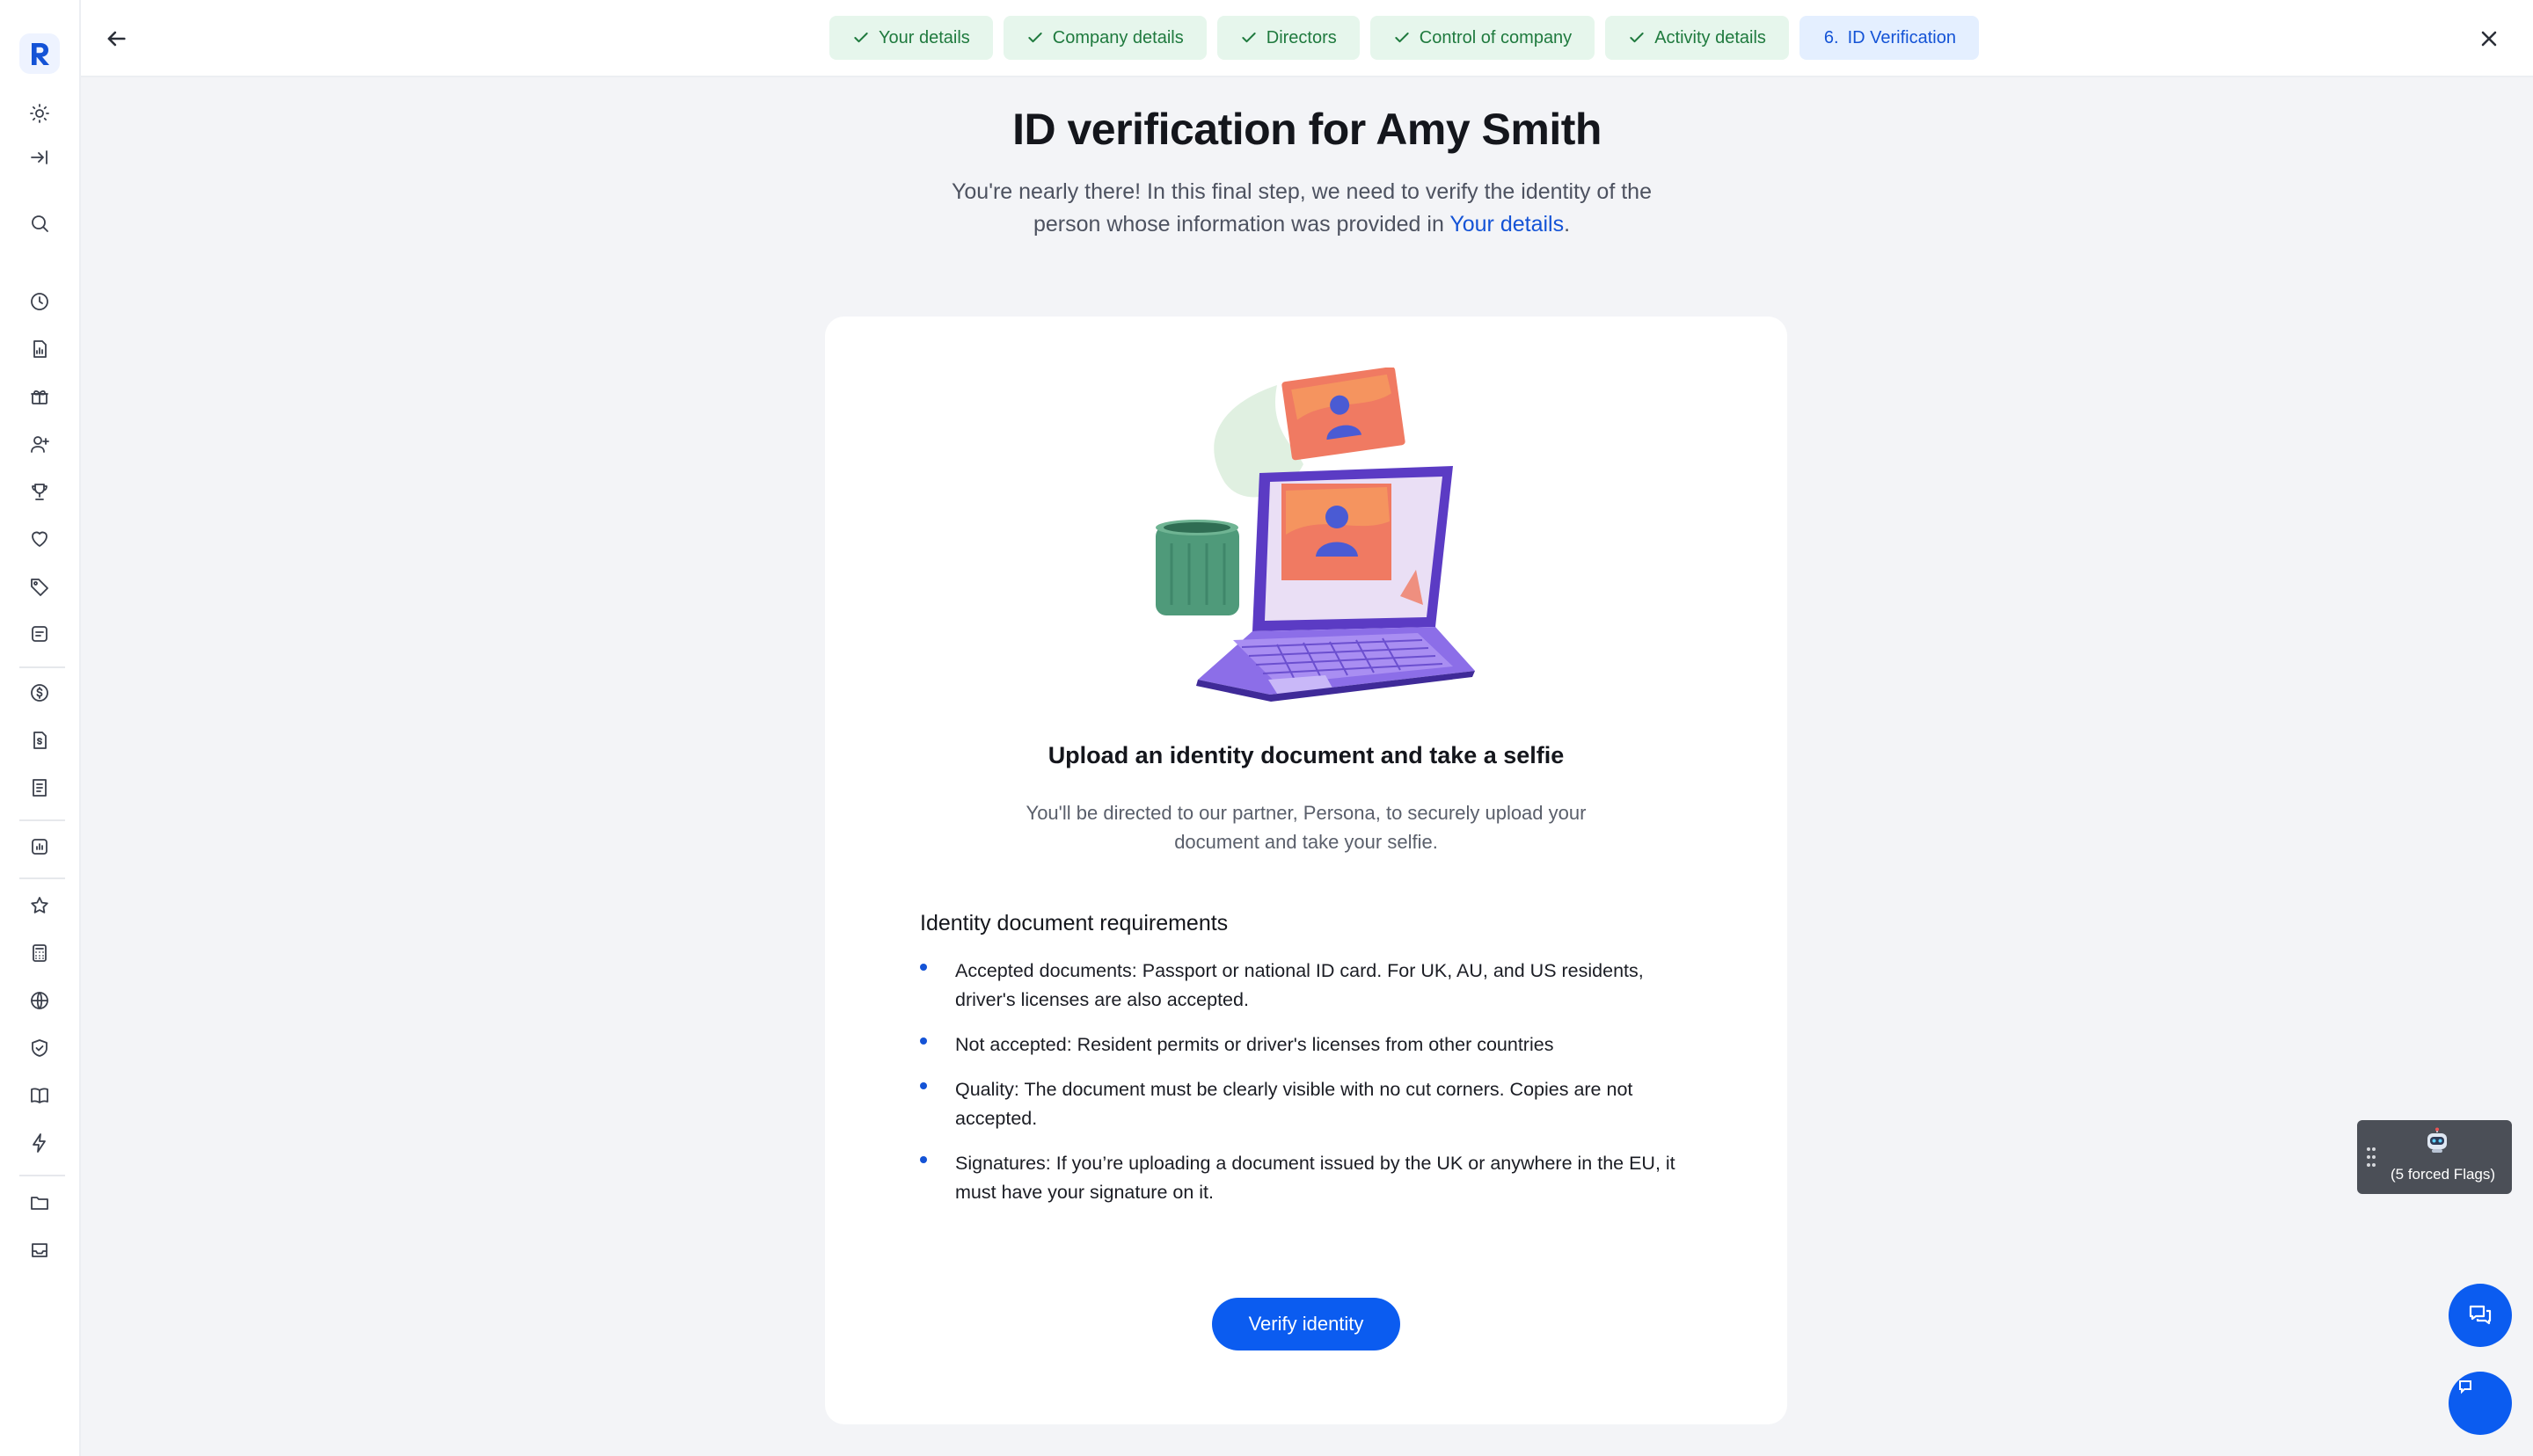 This screenshot has width=2533, height=1456. What do you see at coordinates (39, 740) in the screenshot?
I see `file-dollar-icon` at bounding box center [39, 740].